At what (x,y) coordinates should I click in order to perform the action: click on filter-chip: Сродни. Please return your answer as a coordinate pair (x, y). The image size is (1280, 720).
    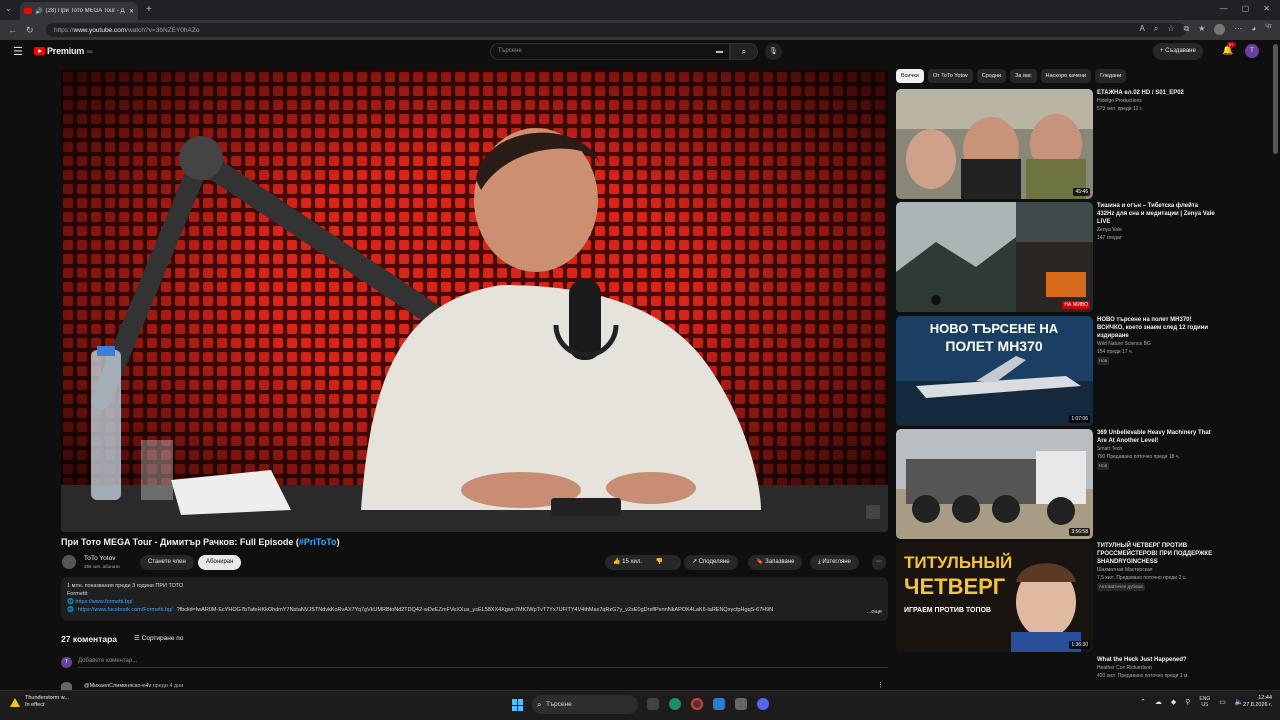
    Looking at the image, I should click on (991, 76).